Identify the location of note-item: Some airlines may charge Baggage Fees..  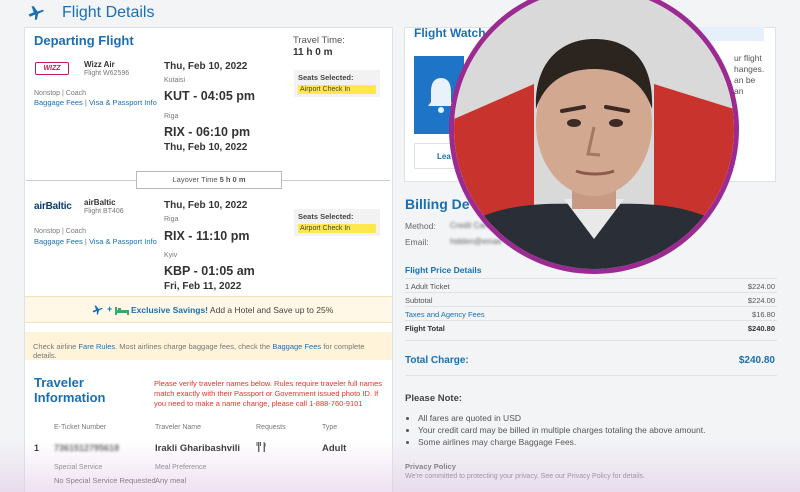
(561, 442).